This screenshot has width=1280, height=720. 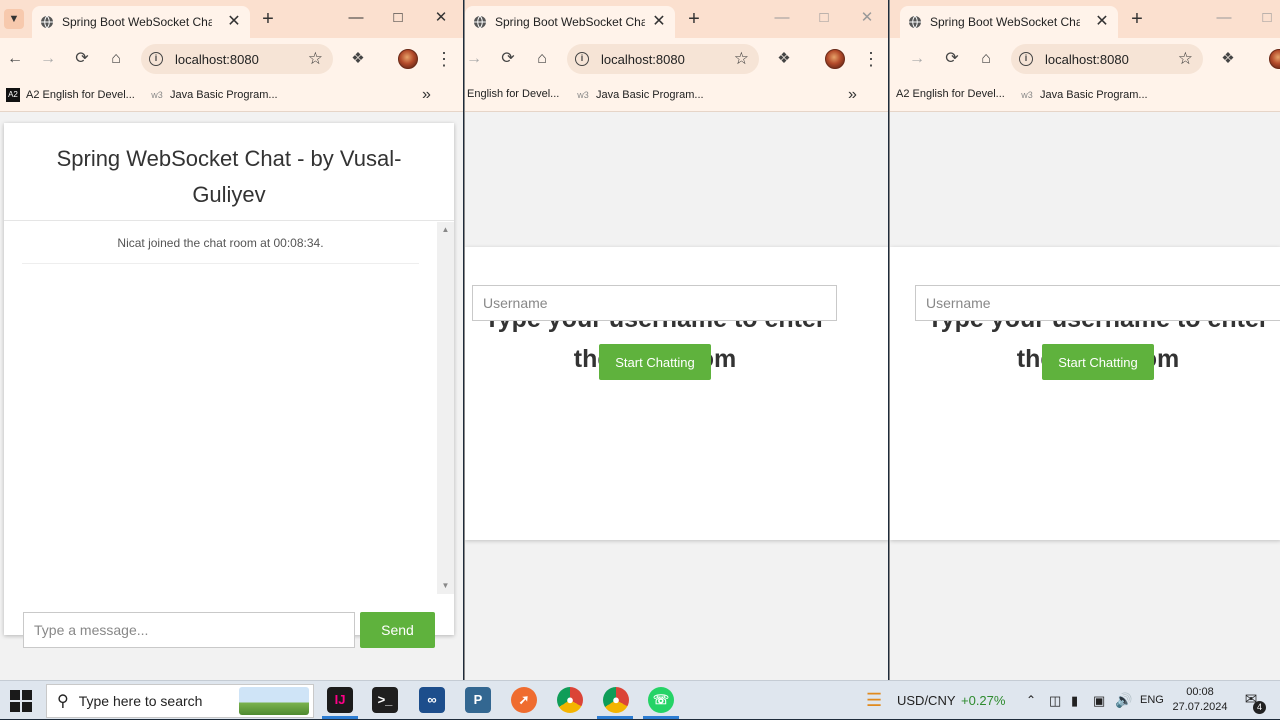 I want to click on currency-pair: USD/CNY, so click(x=926, y=700).